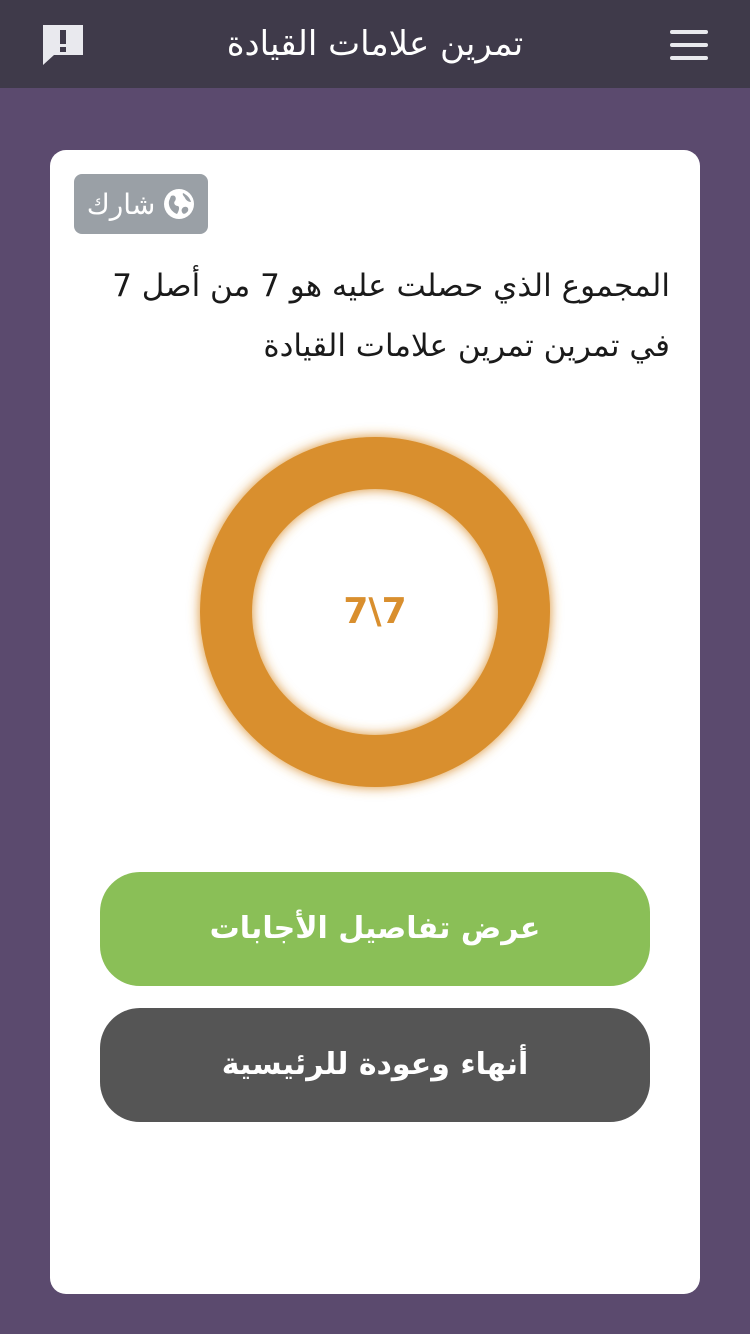 This screenshot has height=1334, width=750. I want to click on top-app-bar: تمرين علامات القيادة, so click(375, 44).